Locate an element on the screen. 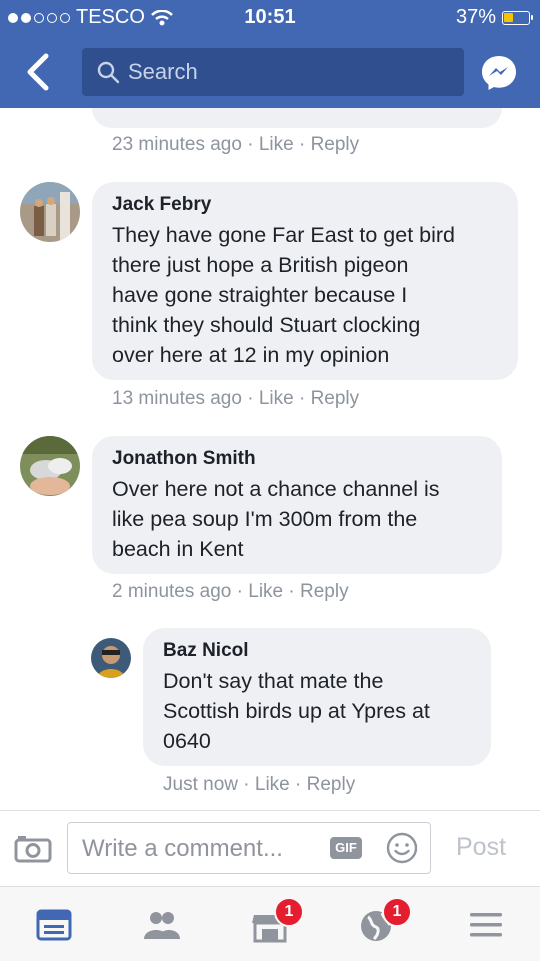  comment-composer: Write a comment... GIF Post is located at coordinates (270, 848).